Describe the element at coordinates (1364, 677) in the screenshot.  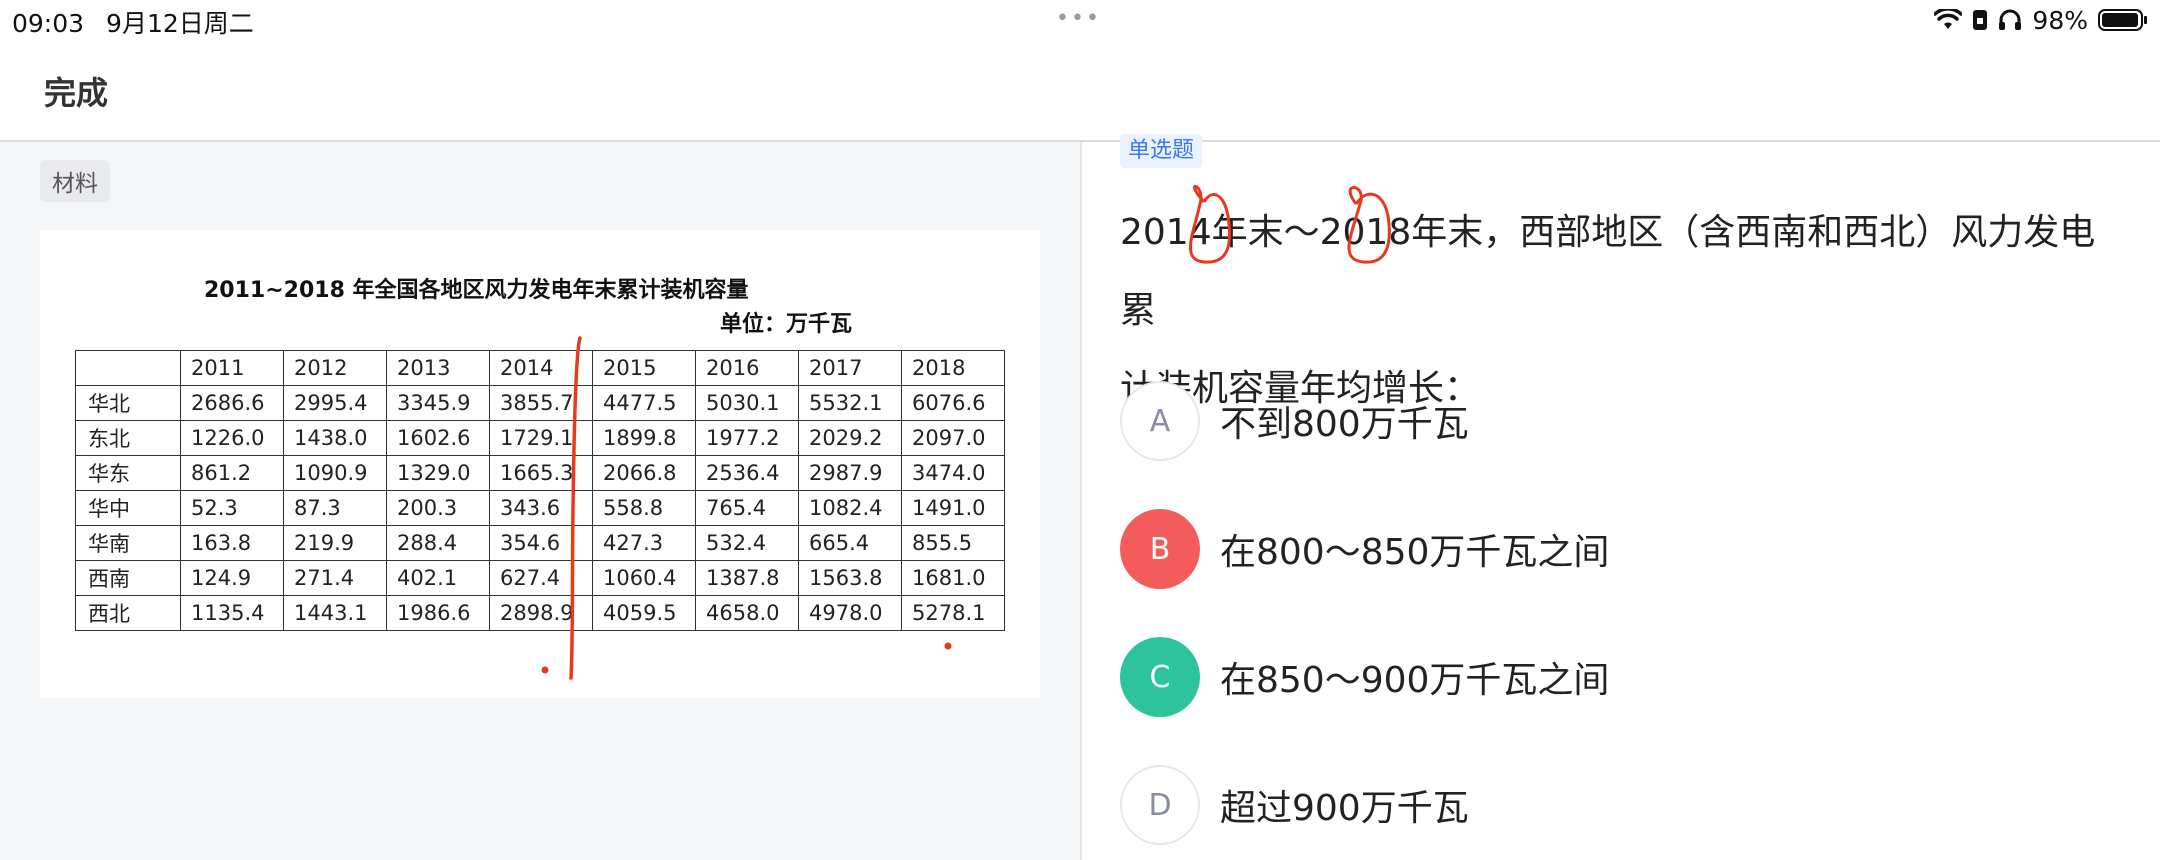
I see `option-c: C 在850～900万千瓦之间` at that location.